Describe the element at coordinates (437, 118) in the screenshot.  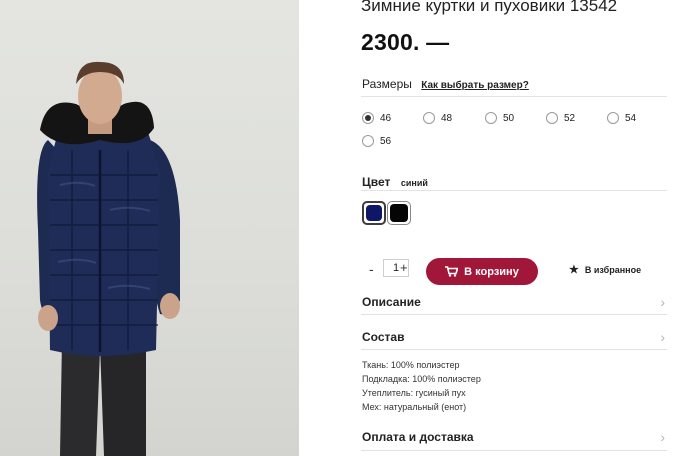
I see `size-option-48: 48` at that location.